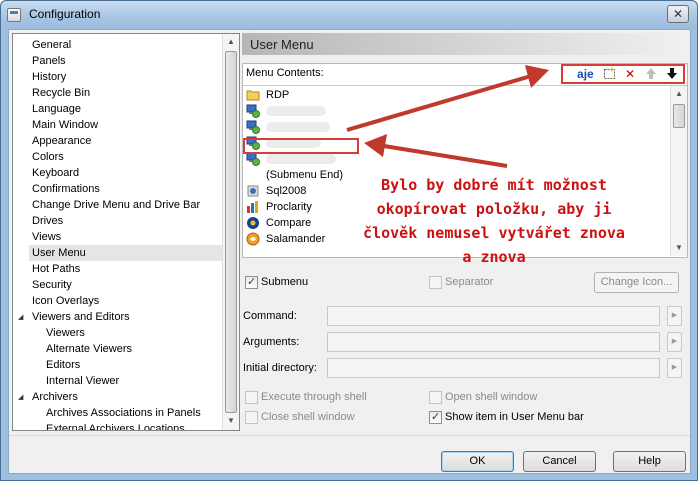  I want to click on initial-directory-arrow-icon: ▶, so click(674, 368).